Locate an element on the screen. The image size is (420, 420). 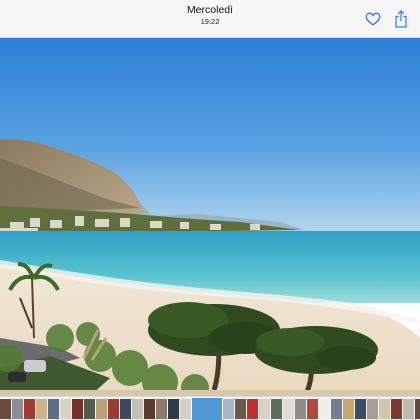
photo-date-title: Mercoledì is located at coordinates (210, 10).